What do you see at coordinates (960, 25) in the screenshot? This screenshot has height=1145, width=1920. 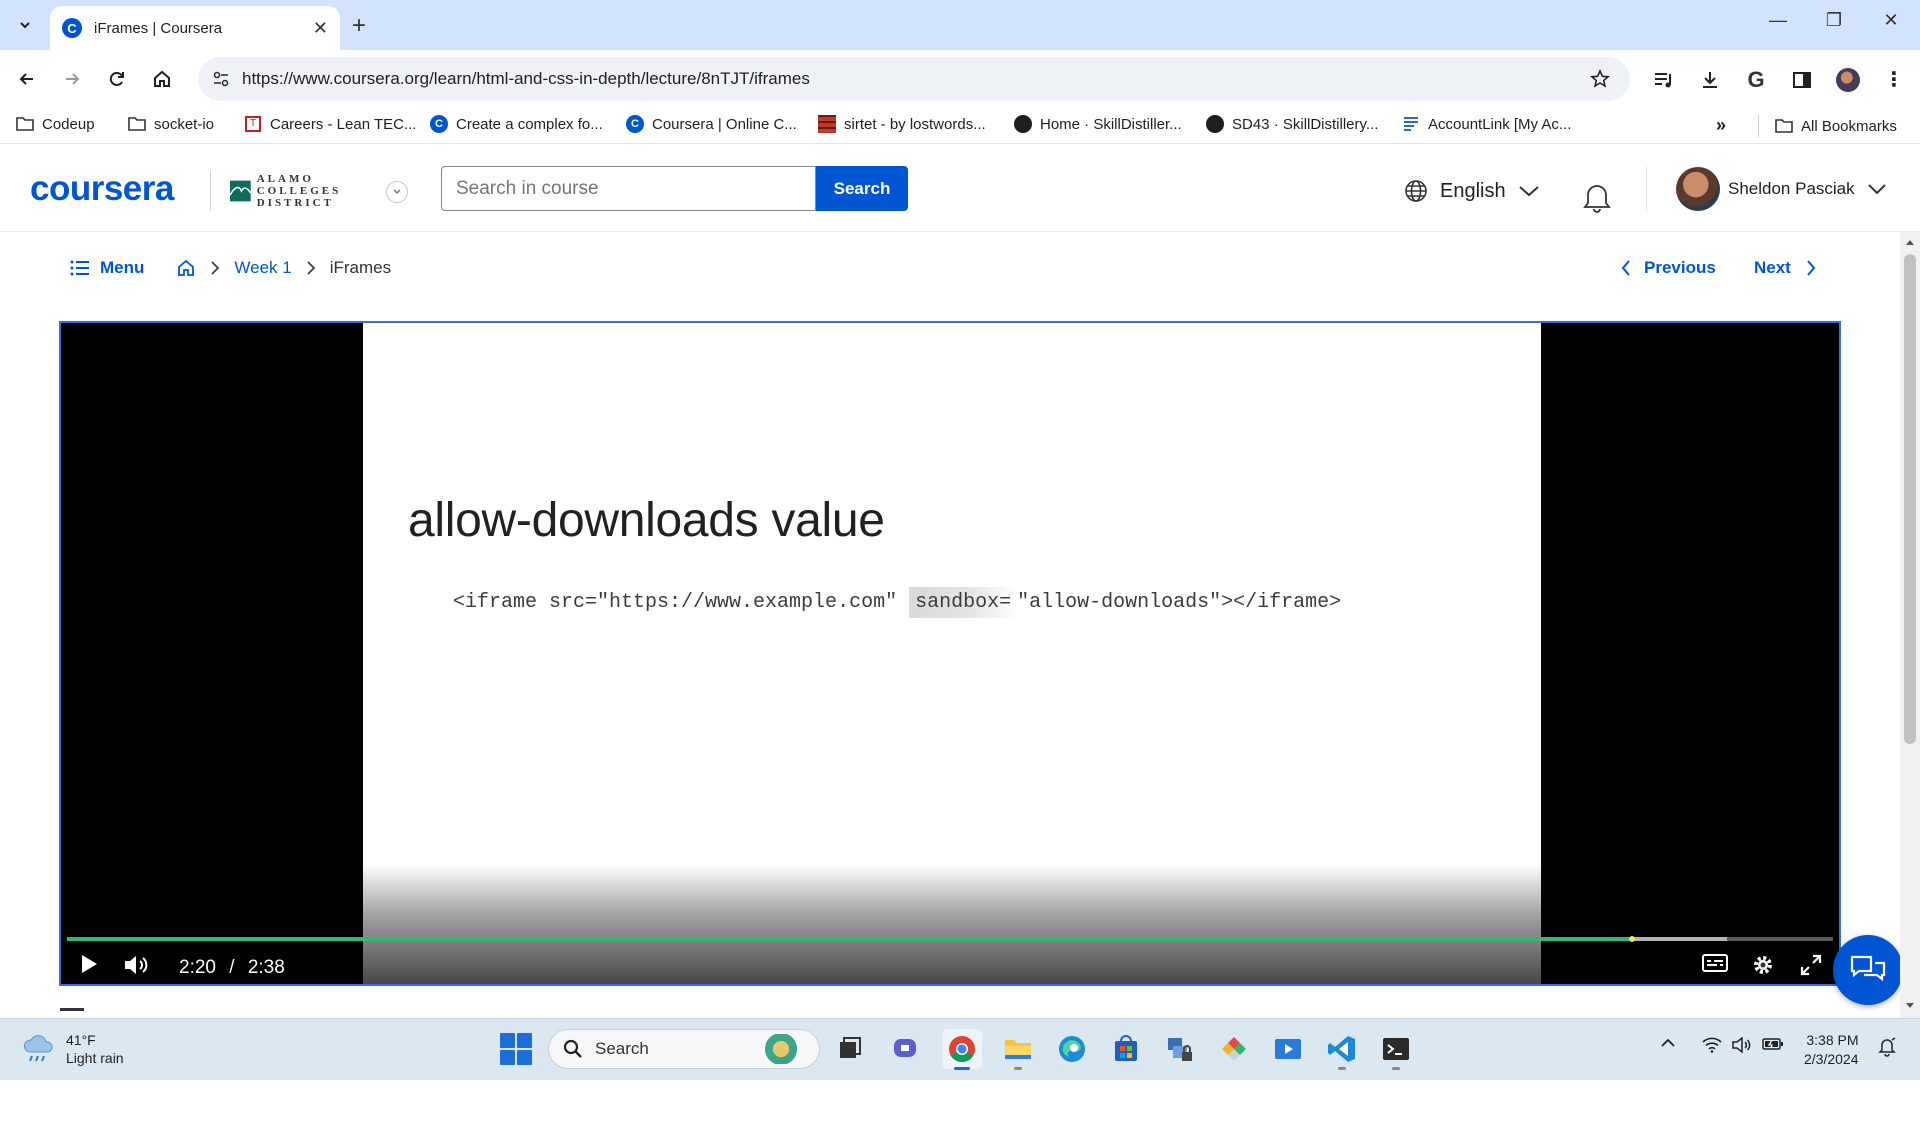 I see `browser-tab-strip: C iFrames | Coursera ✕ + — ❐ ✕` at bounding box center [960, 25].